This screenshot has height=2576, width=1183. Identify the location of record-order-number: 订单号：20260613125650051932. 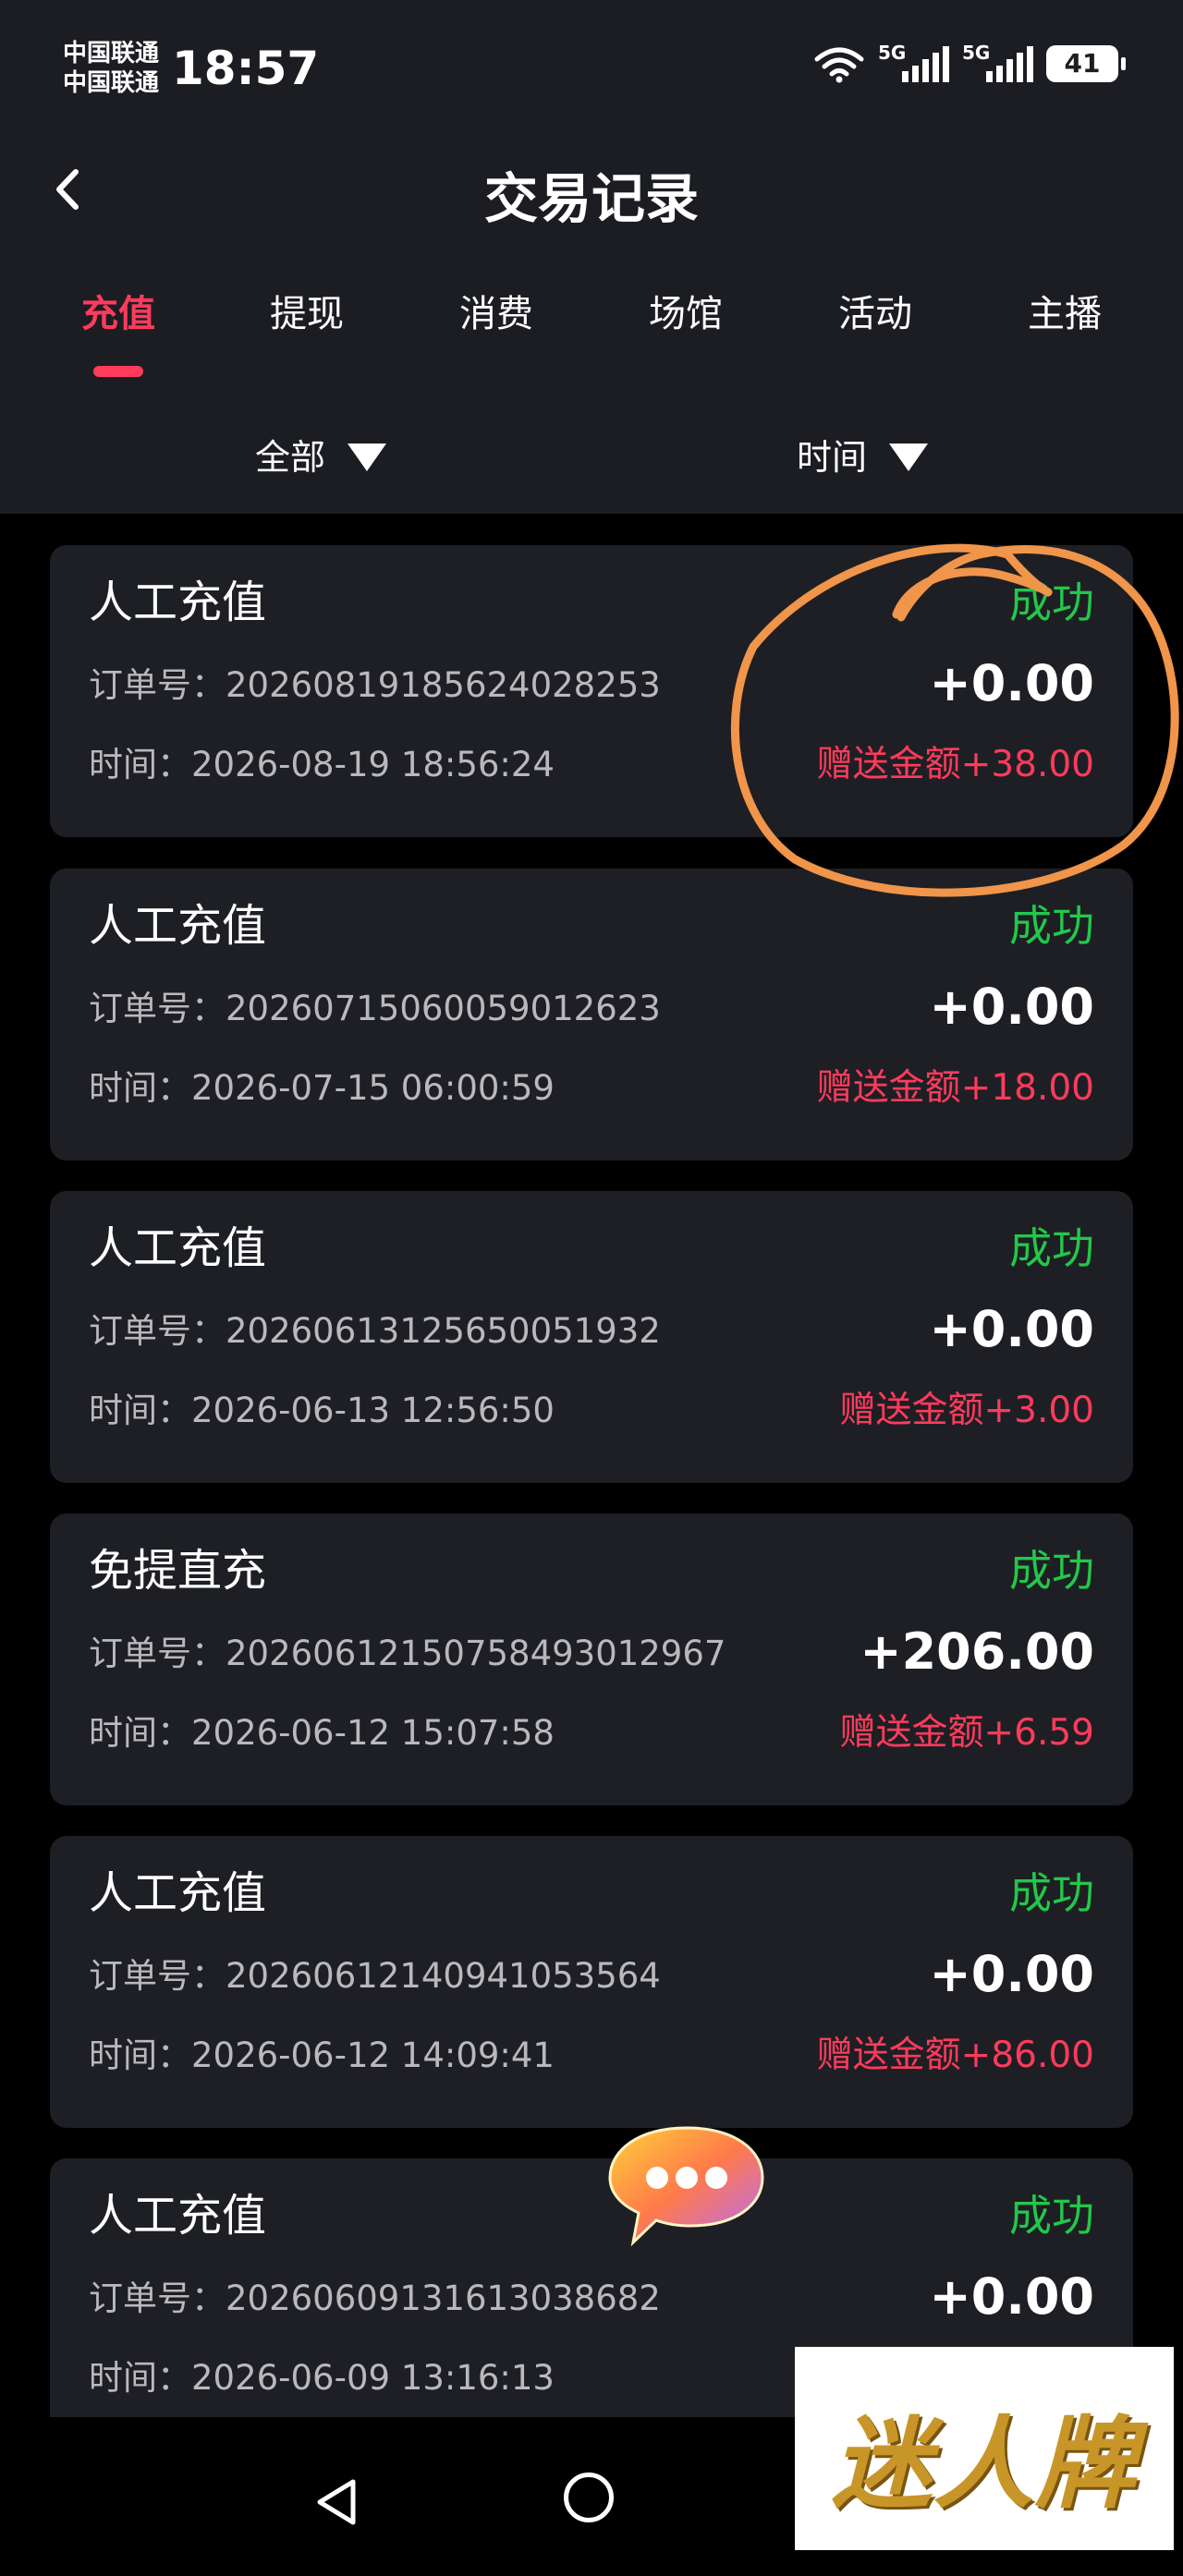
(375, 1331).